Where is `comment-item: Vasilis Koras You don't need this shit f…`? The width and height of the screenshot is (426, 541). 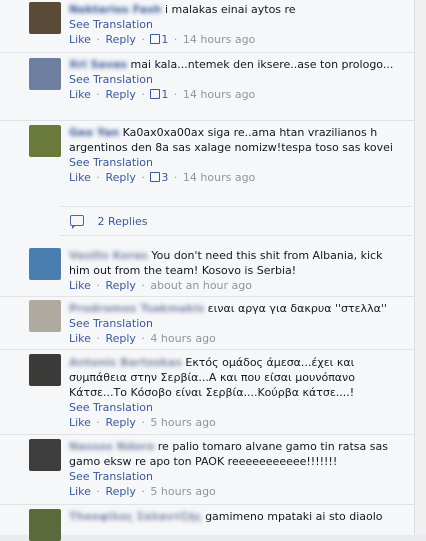 comment-item: Vasilis Koras You don't need this shit f… is located at coordinates (207, 270).